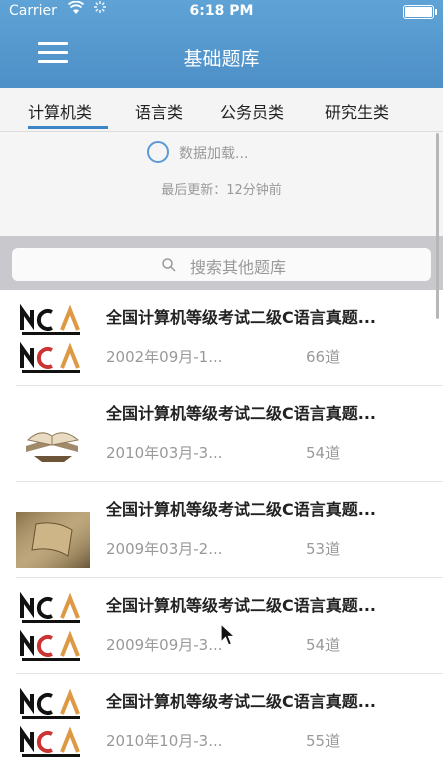 The height and width of the screenshot is (779, 443). What do you see at coordinates (221, 190) in the screenshot?
I see `last-updated-text: 最后更新：12分钟前` at bounding box center [221, 190].